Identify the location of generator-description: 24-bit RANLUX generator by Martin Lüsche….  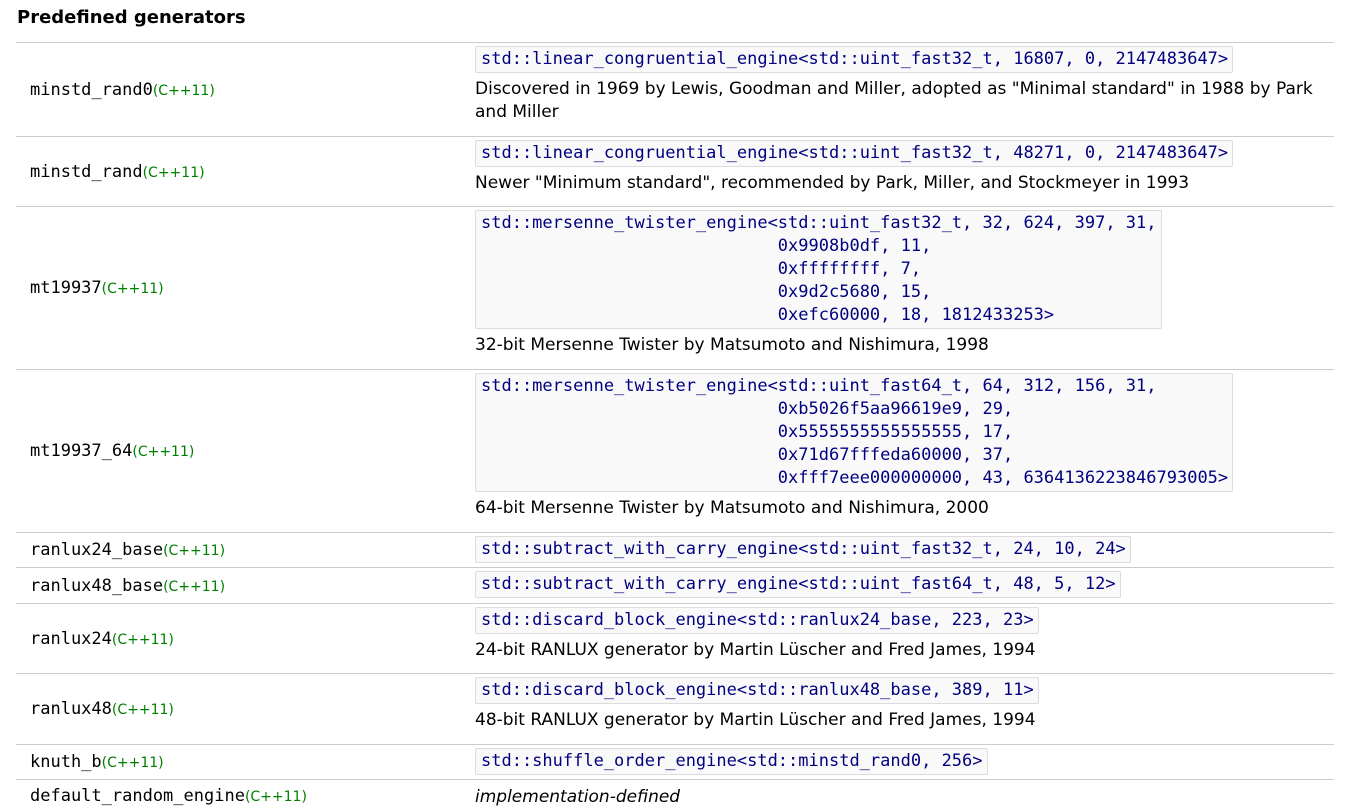
(755, 650).